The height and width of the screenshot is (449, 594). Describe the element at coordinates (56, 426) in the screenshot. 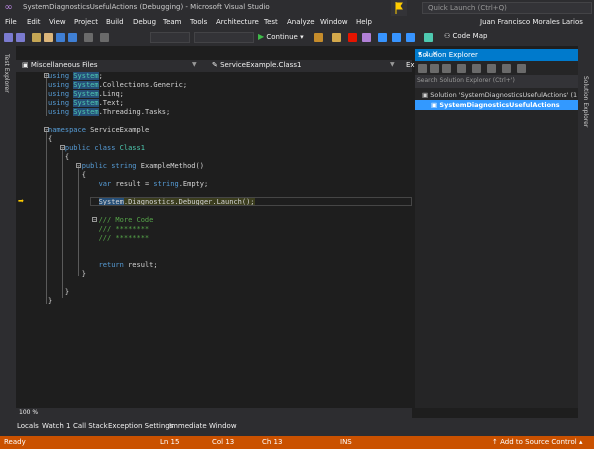

I see `tab-watch-1: Watch 1` at that location.